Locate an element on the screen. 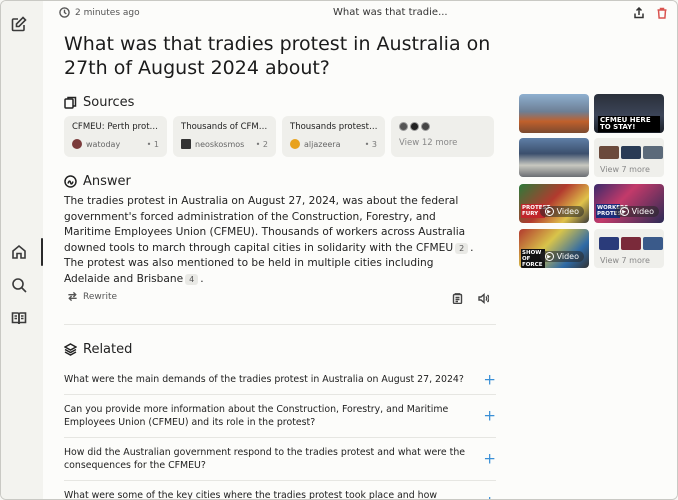  answer-icon is located at coordinates (70, 181).